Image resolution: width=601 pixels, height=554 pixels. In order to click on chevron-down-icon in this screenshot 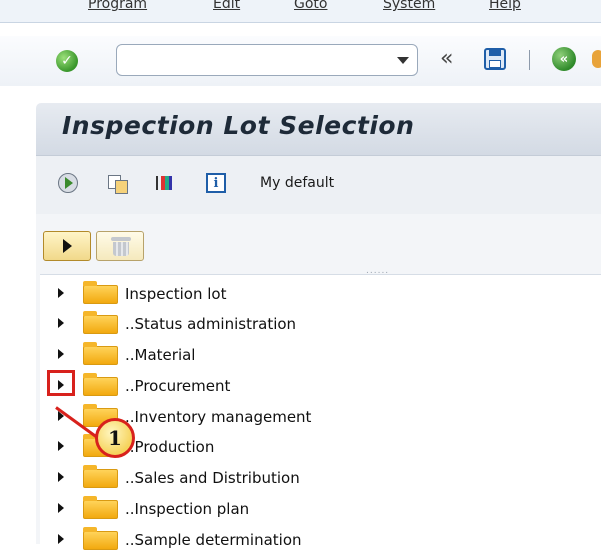, I will do `click(403, 60)`.